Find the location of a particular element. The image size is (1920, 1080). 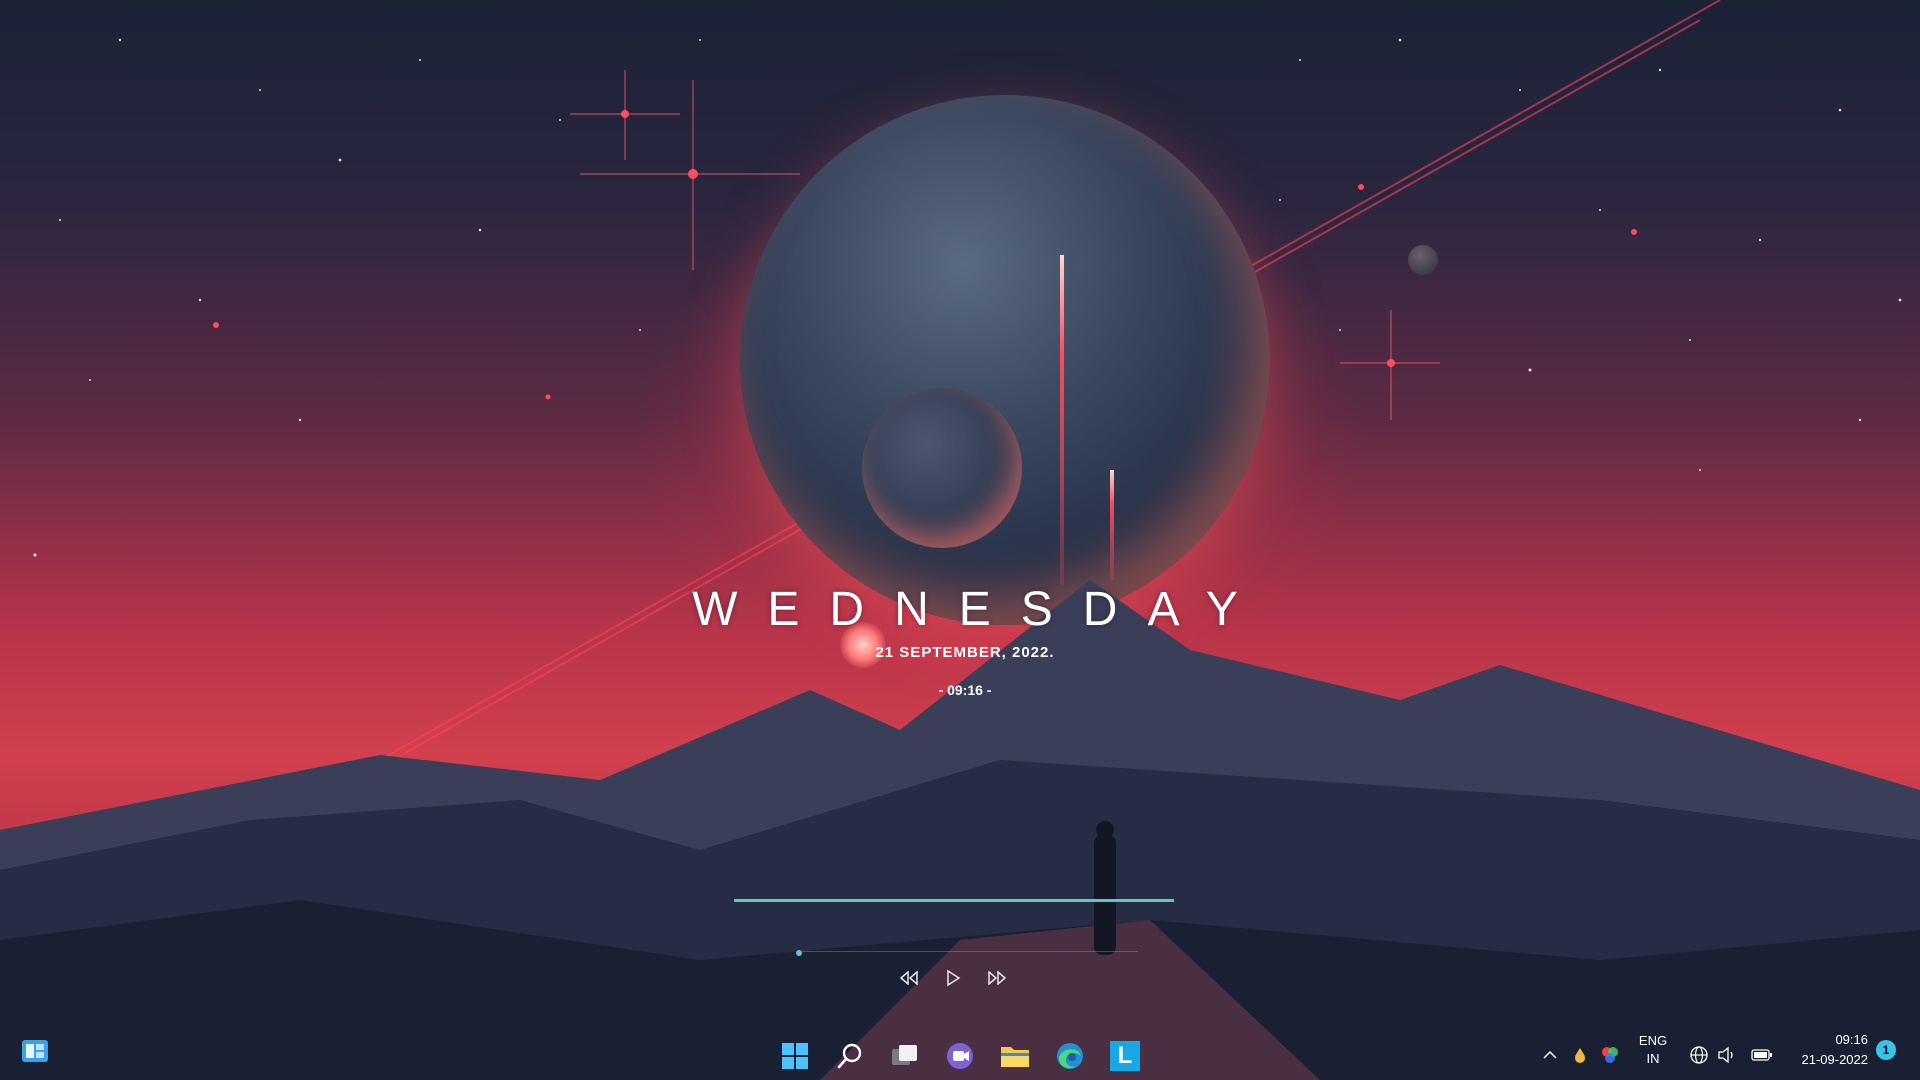

network-button is located at coordinates (1699, 1055).